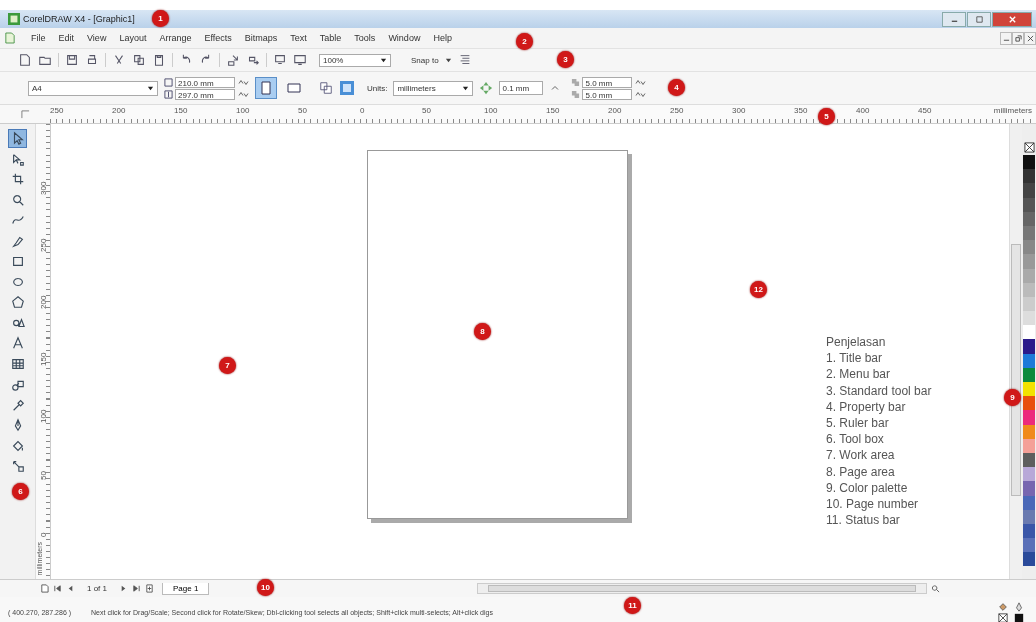 This screenshot has width=1036, height=622. I want to click on menu-item: View, so click(97, 38).